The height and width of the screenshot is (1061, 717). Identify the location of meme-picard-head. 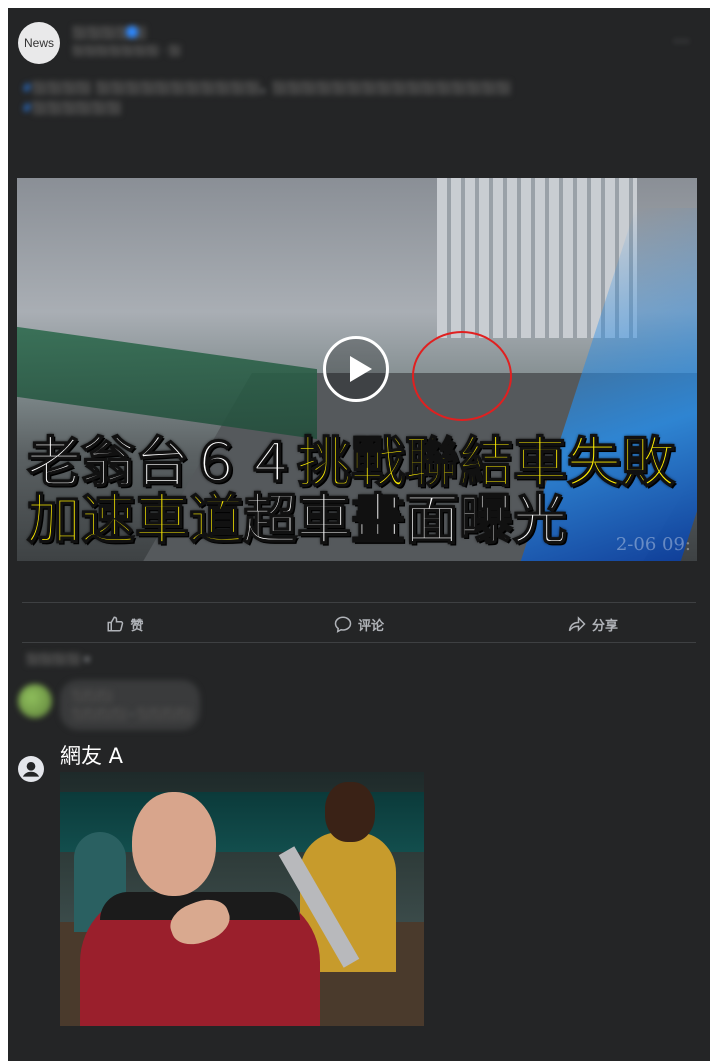
(174, 844).